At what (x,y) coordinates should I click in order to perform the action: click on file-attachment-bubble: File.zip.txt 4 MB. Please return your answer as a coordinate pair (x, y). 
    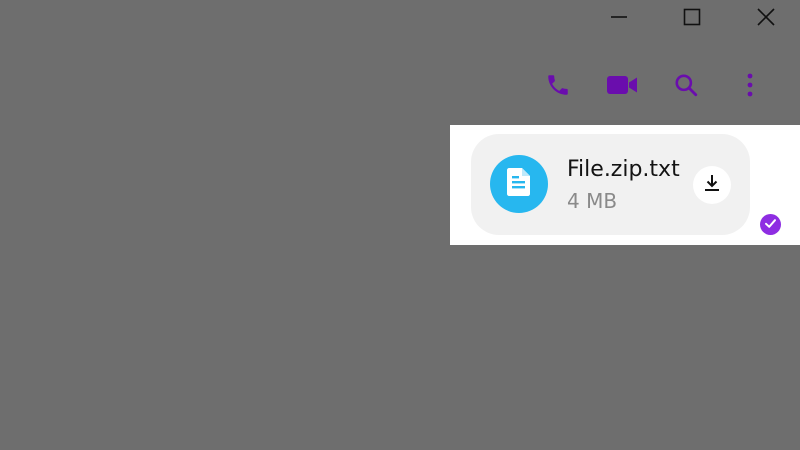
    Looking at the image, I should click on (610, 184).